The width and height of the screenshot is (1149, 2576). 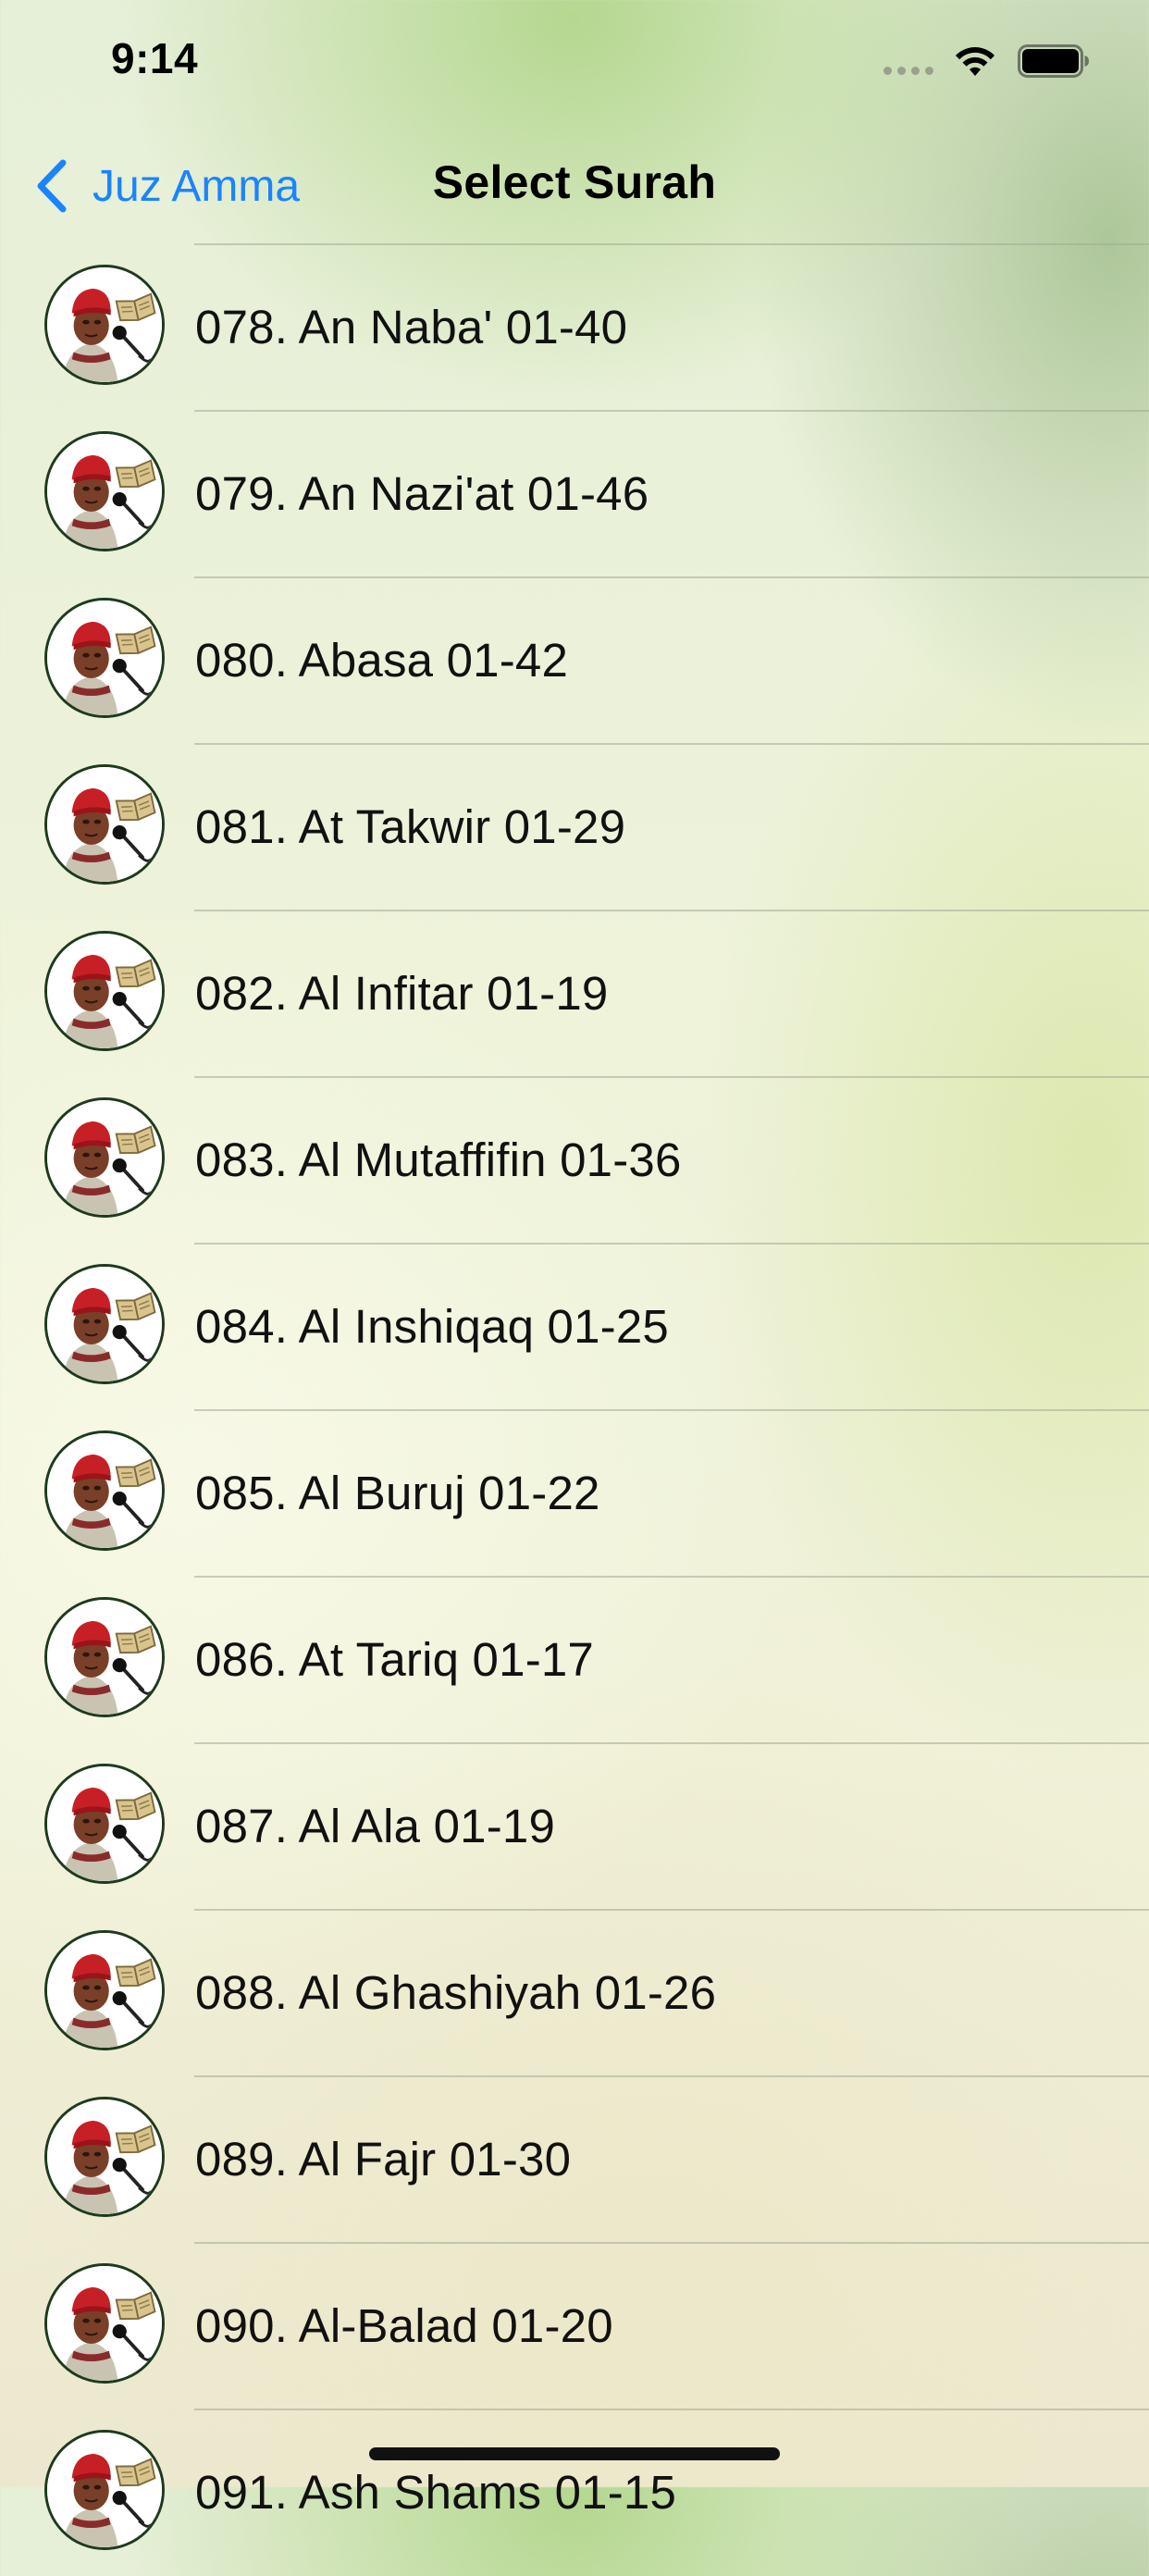 What do you see at coordinates (456, 1993) in the screenshot?
I see `surah-label: 088. Al Ghashiyah 01-26` at bounding box center [456, 1993].